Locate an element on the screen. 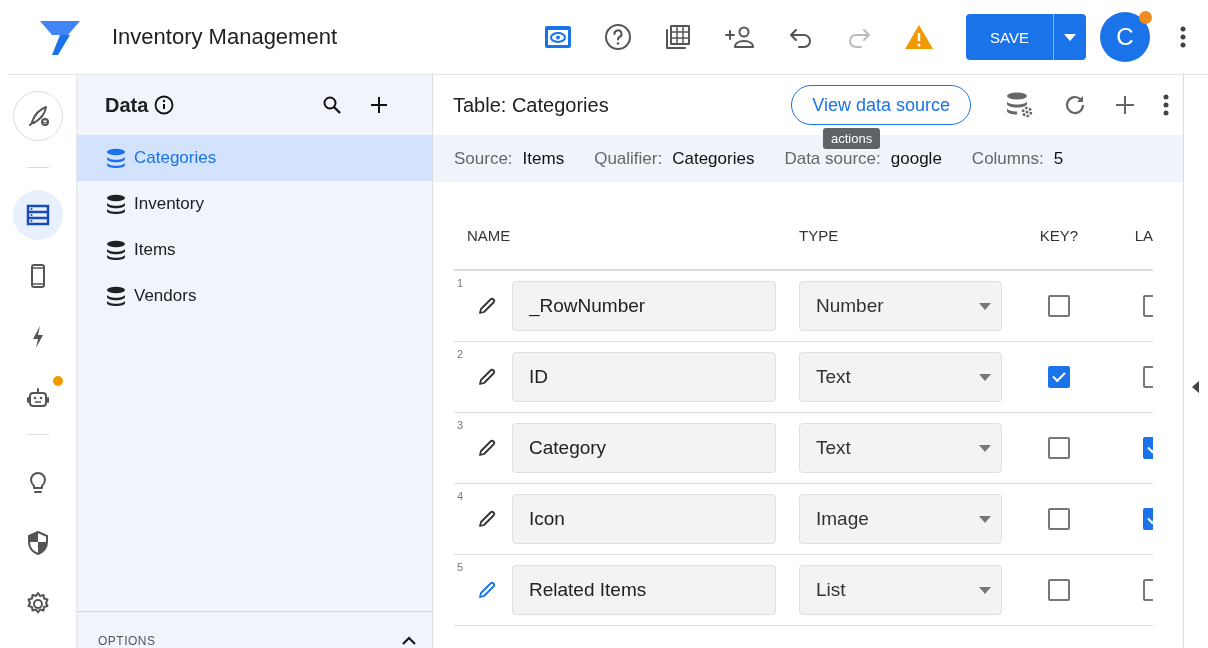  info-label: Qualifier: is located at coordinates (628, 158).